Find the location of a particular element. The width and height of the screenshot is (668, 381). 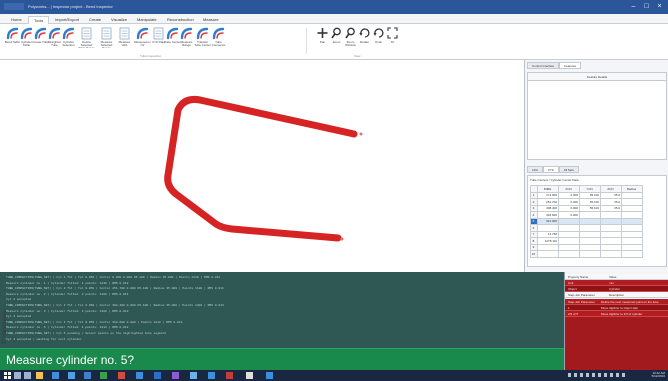

ribbon-button-measure-selected-range: Measure Selected Range is located at coordinates (106, 39).